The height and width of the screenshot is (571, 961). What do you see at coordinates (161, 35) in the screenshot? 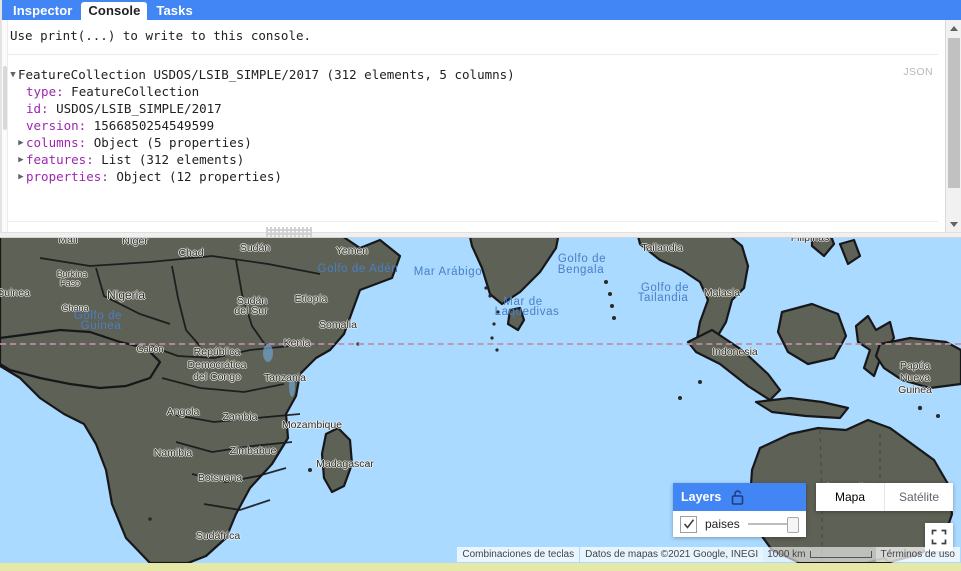
I see `console-hint-text: Use print(...) to write to this console.` at bounding box center [161, 35].